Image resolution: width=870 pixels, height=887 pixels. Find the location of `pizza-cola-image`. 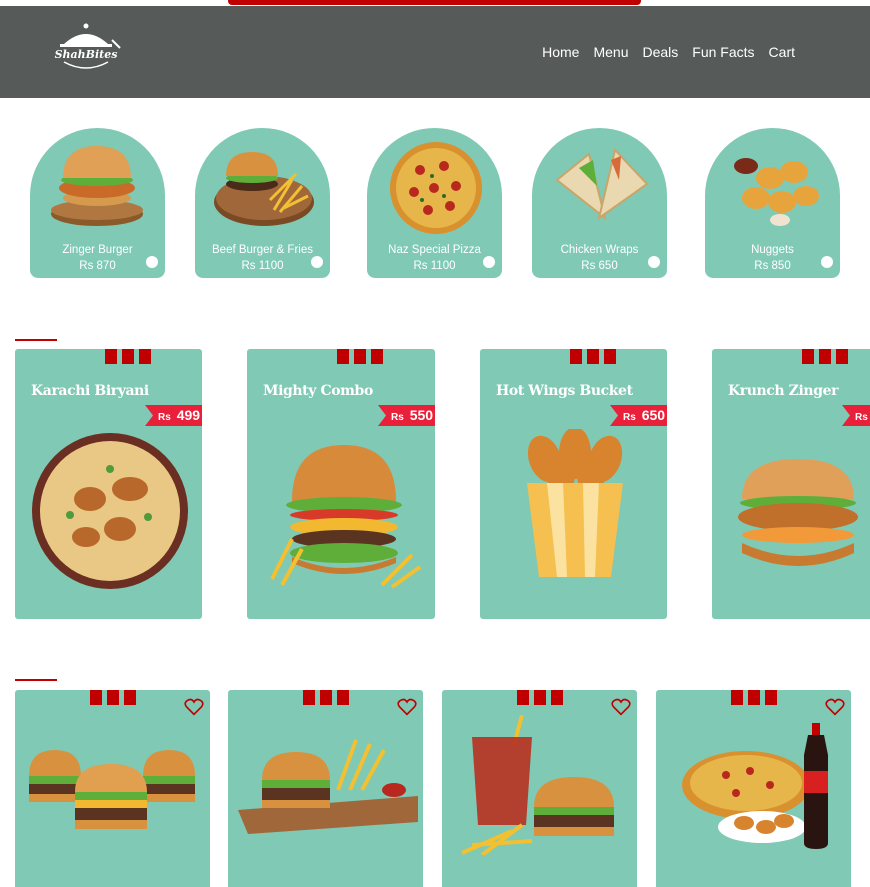

pizza-cola-image is located at coordinates (755, 786).